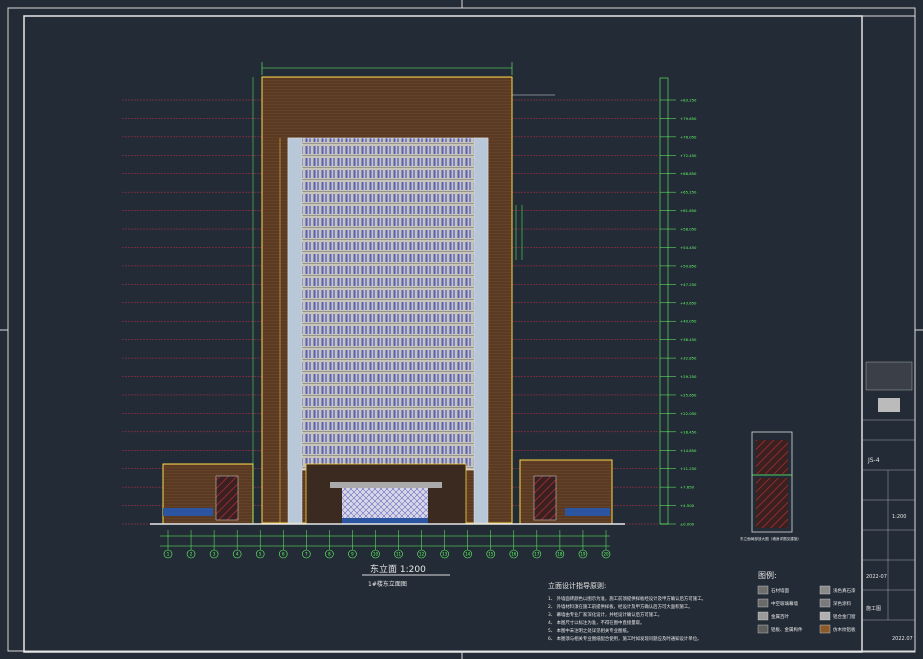 Image resolution: width=923 pixels, height=659 pixels. What do you see at coordinates (770, 538) in the screenshot?
I see `detail-caption: 东立面局部放大图（墙身详图见建施）` at bounding box center [770, 538].